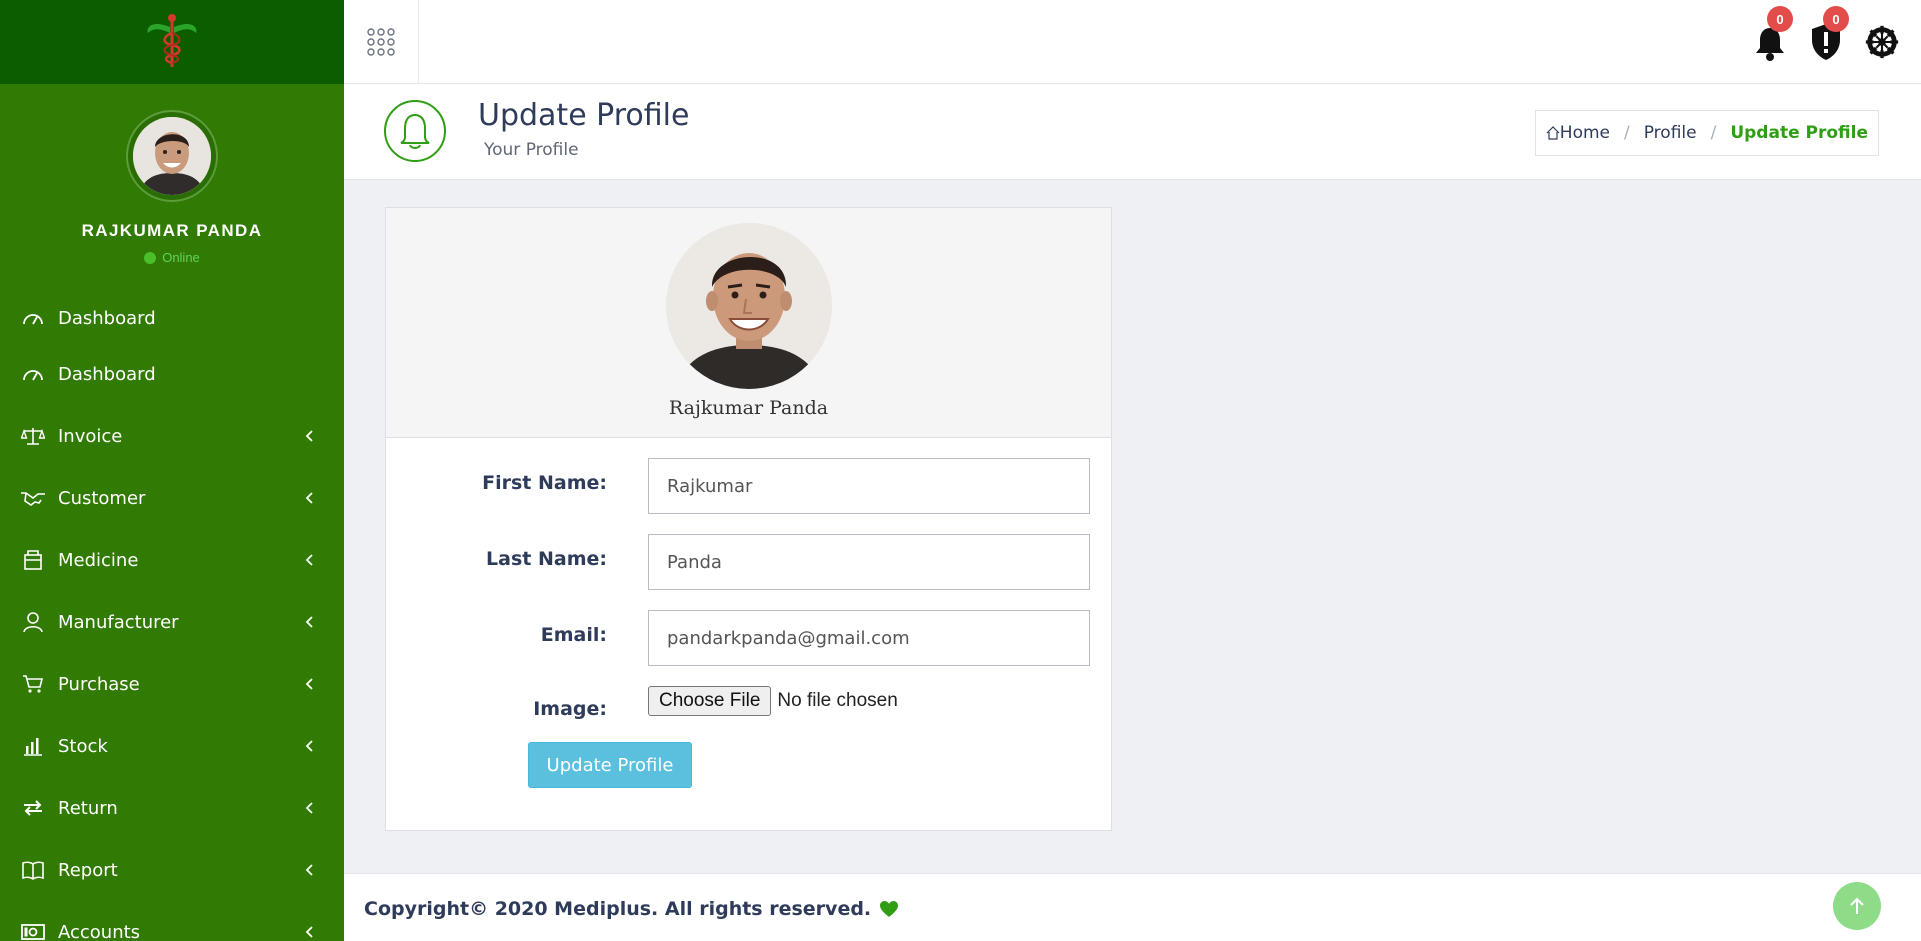 This screenshot has width=1921, height=941. What do you see at coordinates (83, 746) in the screenshot?
I see `sidebar-item-label: Stock` at bounding box center [83, 746].